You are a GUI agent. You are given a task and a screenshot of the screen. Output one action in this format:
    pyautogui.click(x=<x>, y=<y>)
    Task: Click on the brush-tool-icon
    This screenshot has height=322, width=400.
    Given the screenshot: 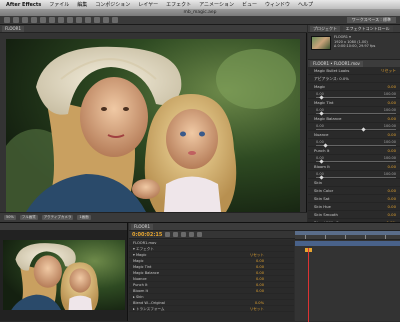 What is the action you would take?
    pyautogui.click(x=88, y=20)
    